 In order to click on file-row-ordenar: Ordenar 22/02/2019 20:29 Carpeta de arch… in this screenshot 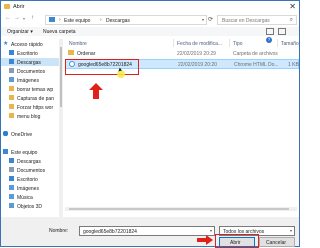, I will do `click(181, 53)`.